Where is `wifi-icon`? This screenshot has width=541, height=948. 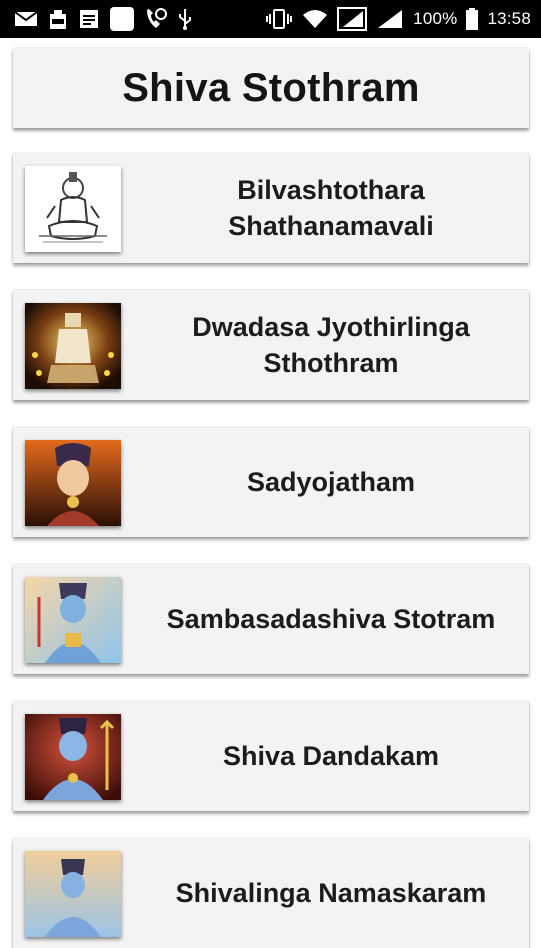 wifi-icon is located at coordinates (315, 19).